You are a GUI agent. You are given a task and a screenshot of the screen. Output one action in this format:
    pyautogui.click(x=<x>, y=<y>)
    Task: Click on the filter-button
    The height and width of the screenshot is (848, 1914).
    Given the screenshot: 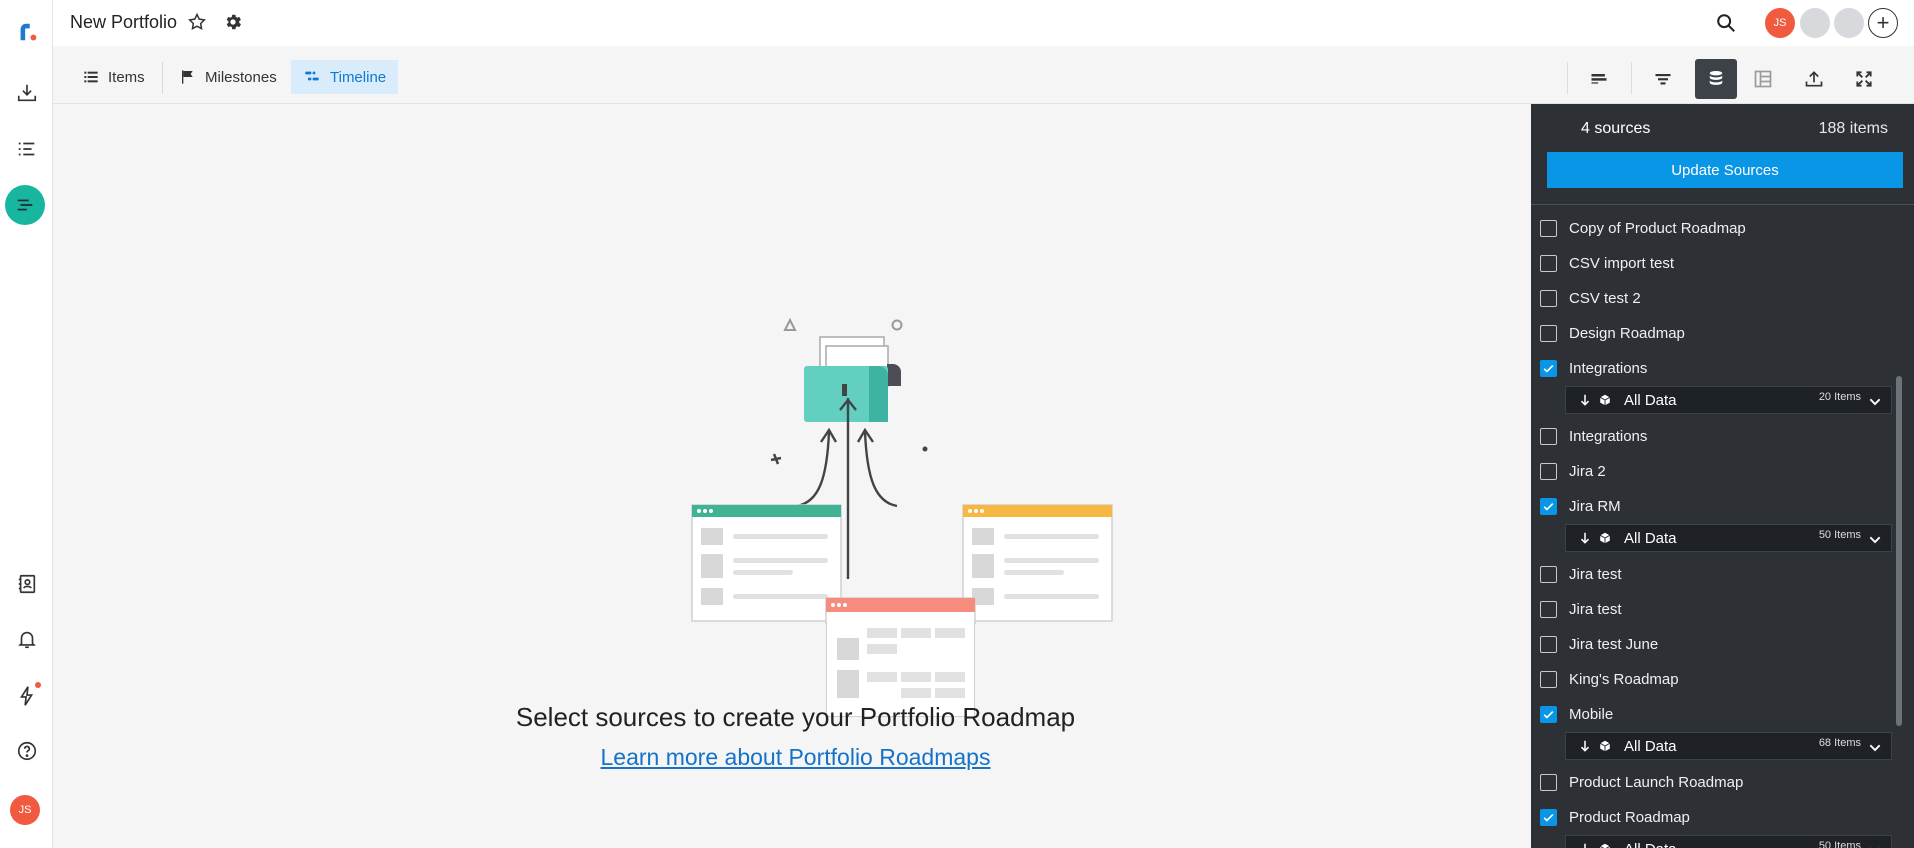 What is the action you would take?
    pyautogui.click(x=1663, y=79)
    